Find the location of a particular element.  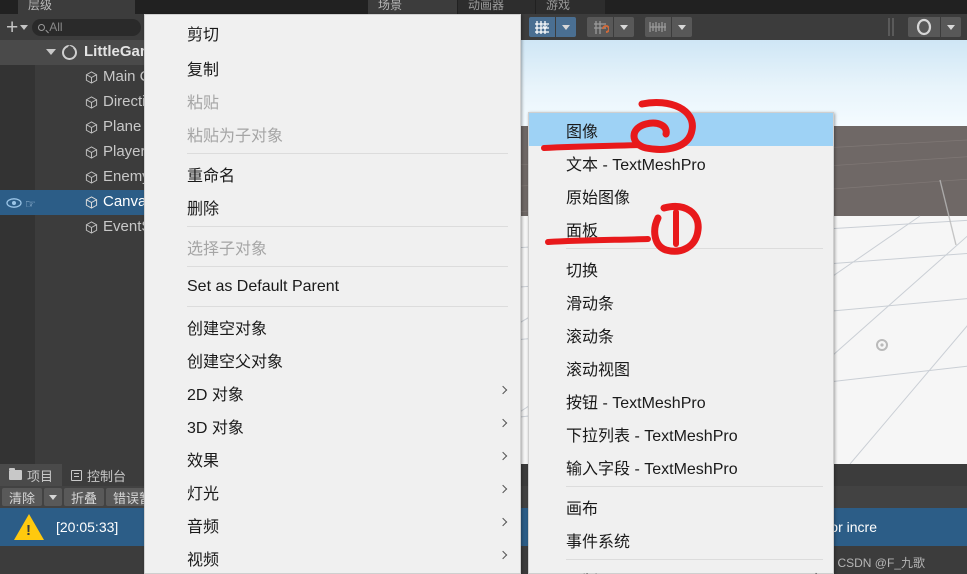

clear-dropdown is located at coordinates (53, 497).